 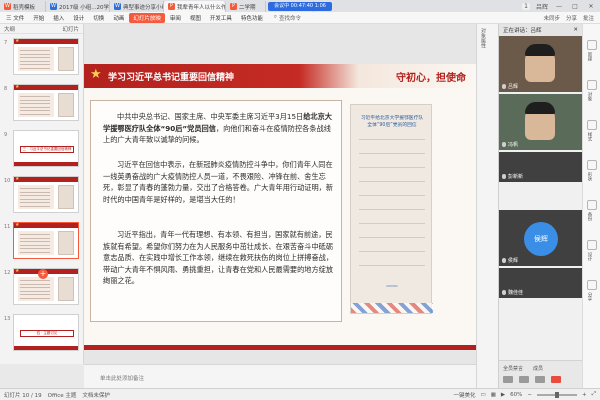 What do you see at coordinates (300, 6) in the screenshot?
I see `meeting-status-banner: 会议中 00:47:40 1:06` at bounding box center [300, 6].